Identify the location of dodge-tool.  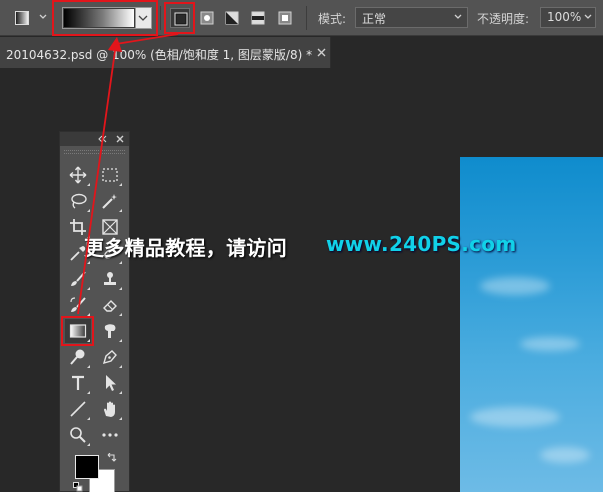
(78, 357).